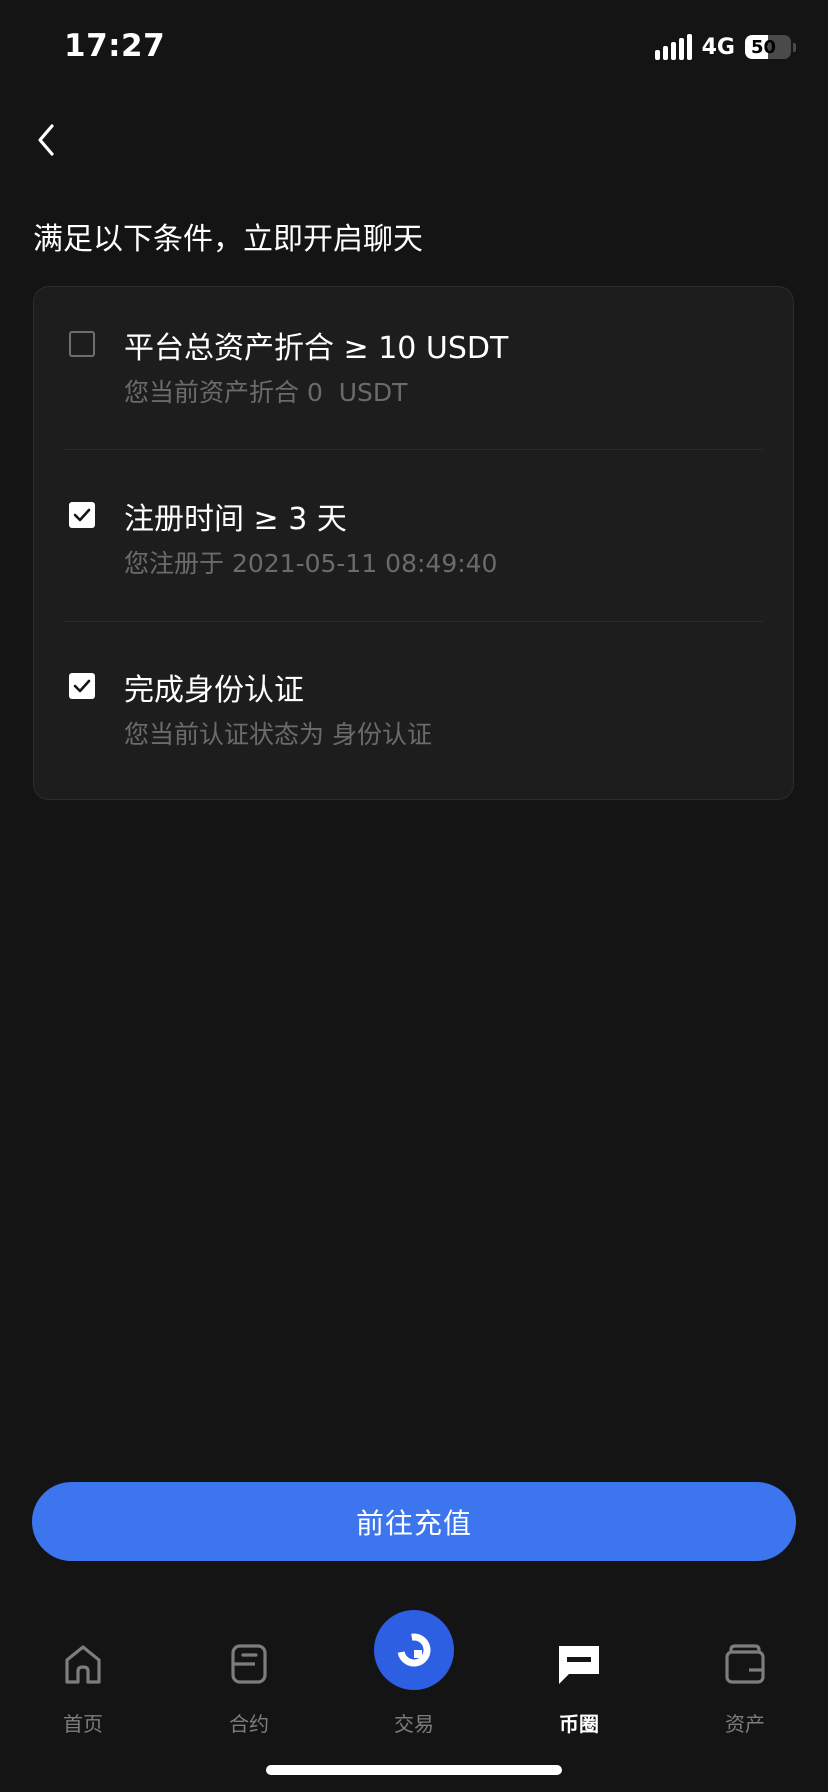 This screenshot has height=1792, width=828. I want to click on signal-icon, so click(673, 47).